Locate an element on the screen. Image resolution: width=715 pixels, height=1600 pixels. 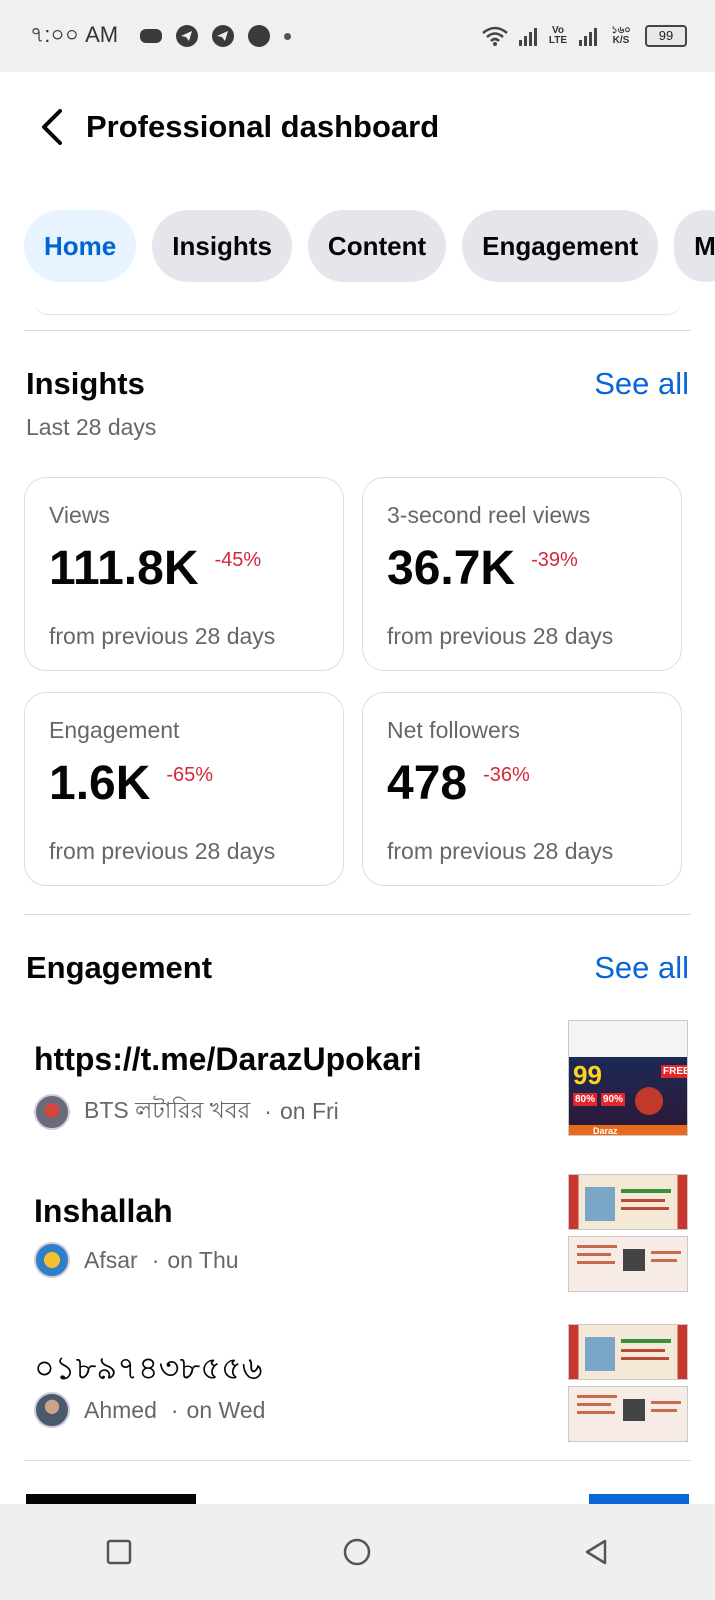
status-bar: ৭:০০ AM Vo LTE ১৬০ K/S 99 is located at coordinates (357, 36).